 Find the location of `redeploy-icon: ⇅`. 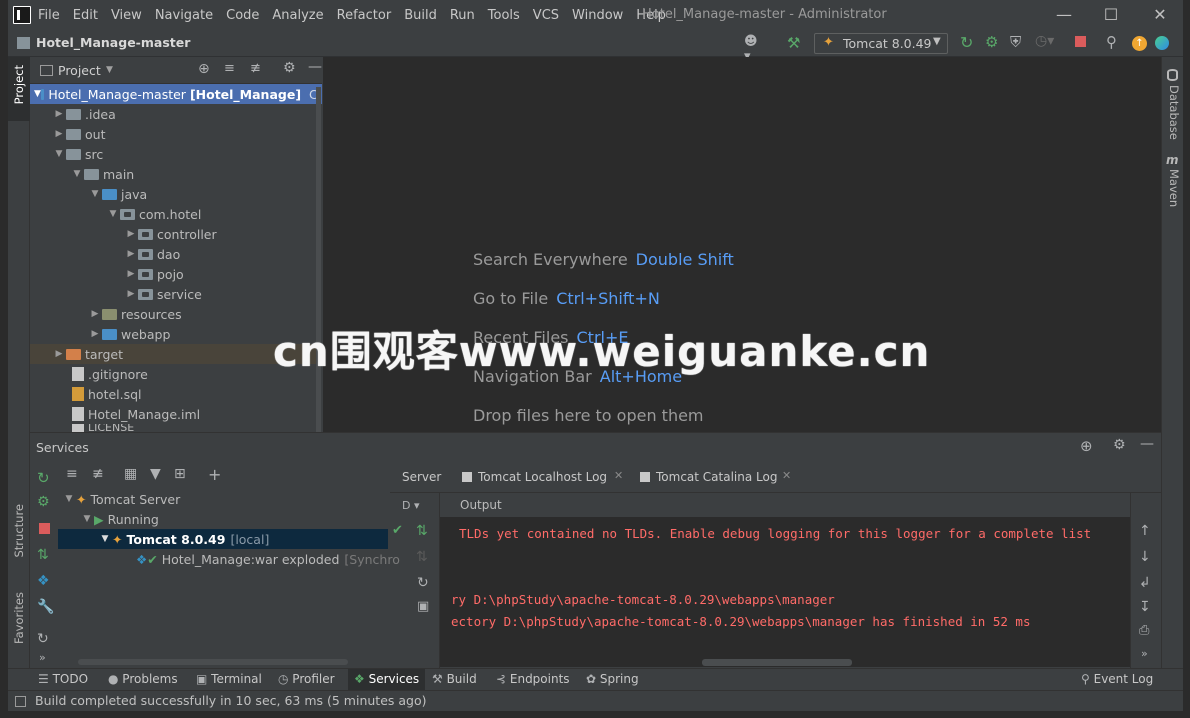

redeploy-icon: ⇅ is located at coordinates (422, 531).